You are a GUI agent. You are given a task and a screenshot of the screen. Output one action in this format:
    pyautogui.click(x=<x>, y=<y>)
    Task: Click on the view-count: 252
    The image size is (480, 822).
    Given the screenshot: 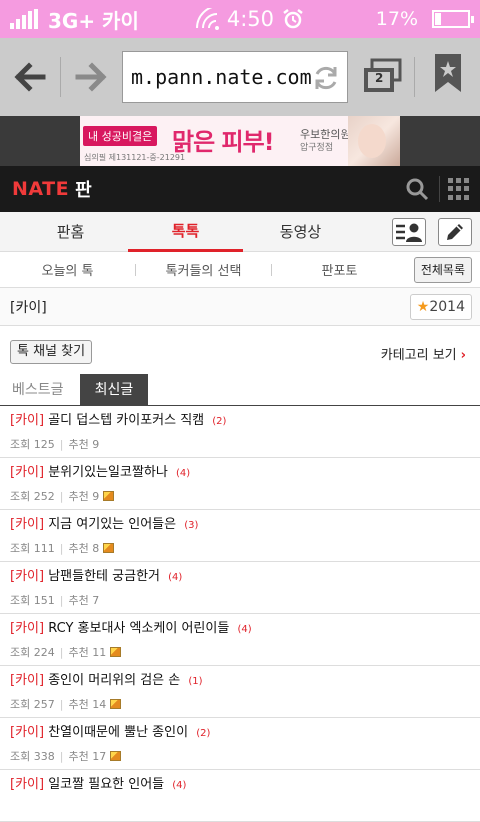 What is the action you would take?
    pyautogui.click(x=44, y=496)
    